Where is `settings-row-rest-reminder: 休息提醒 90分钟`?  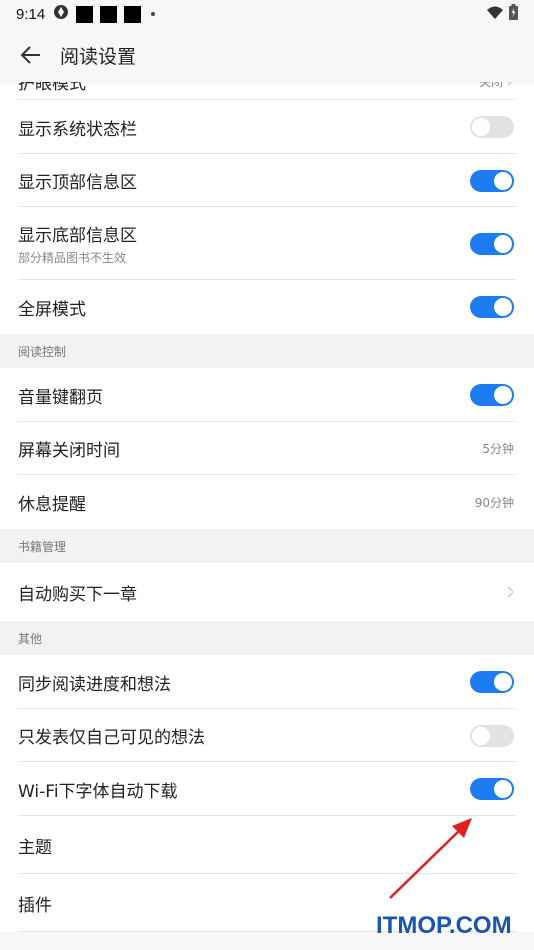 settings-row-rest-reminder: 休息提醒 90分钟 is located at coordinates (267, 502).